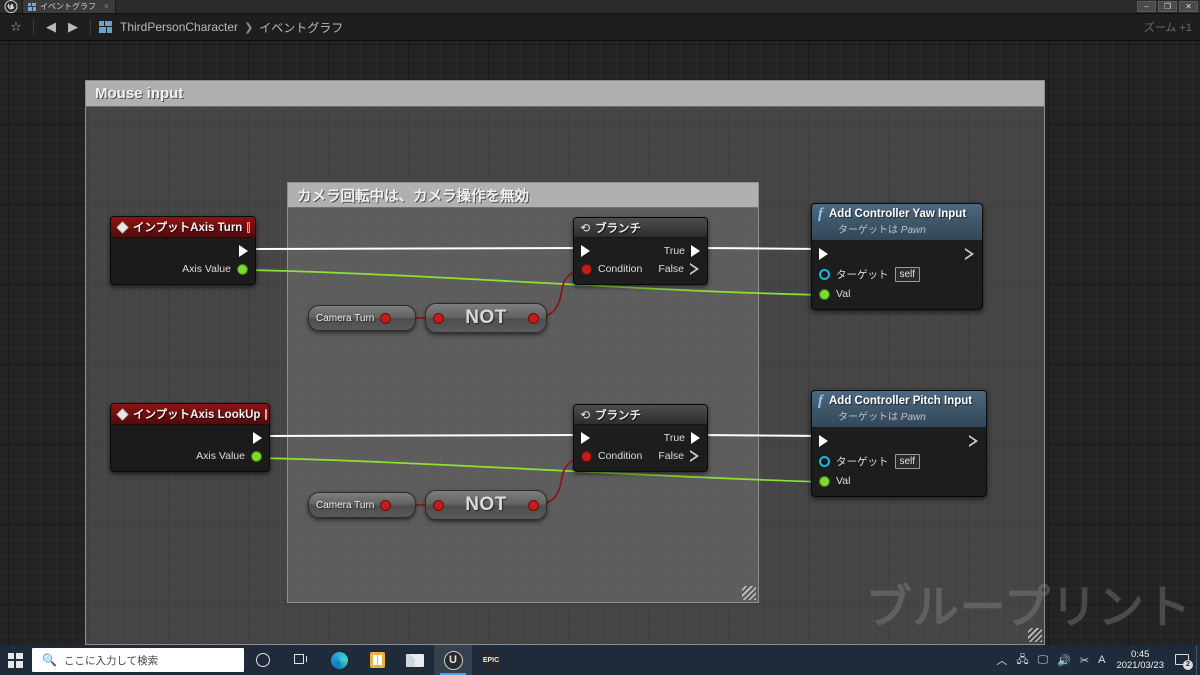  Describe the element at coordinates (453, 660) in the screenshot. I see `taskbar-app-unreal: U` at that location.